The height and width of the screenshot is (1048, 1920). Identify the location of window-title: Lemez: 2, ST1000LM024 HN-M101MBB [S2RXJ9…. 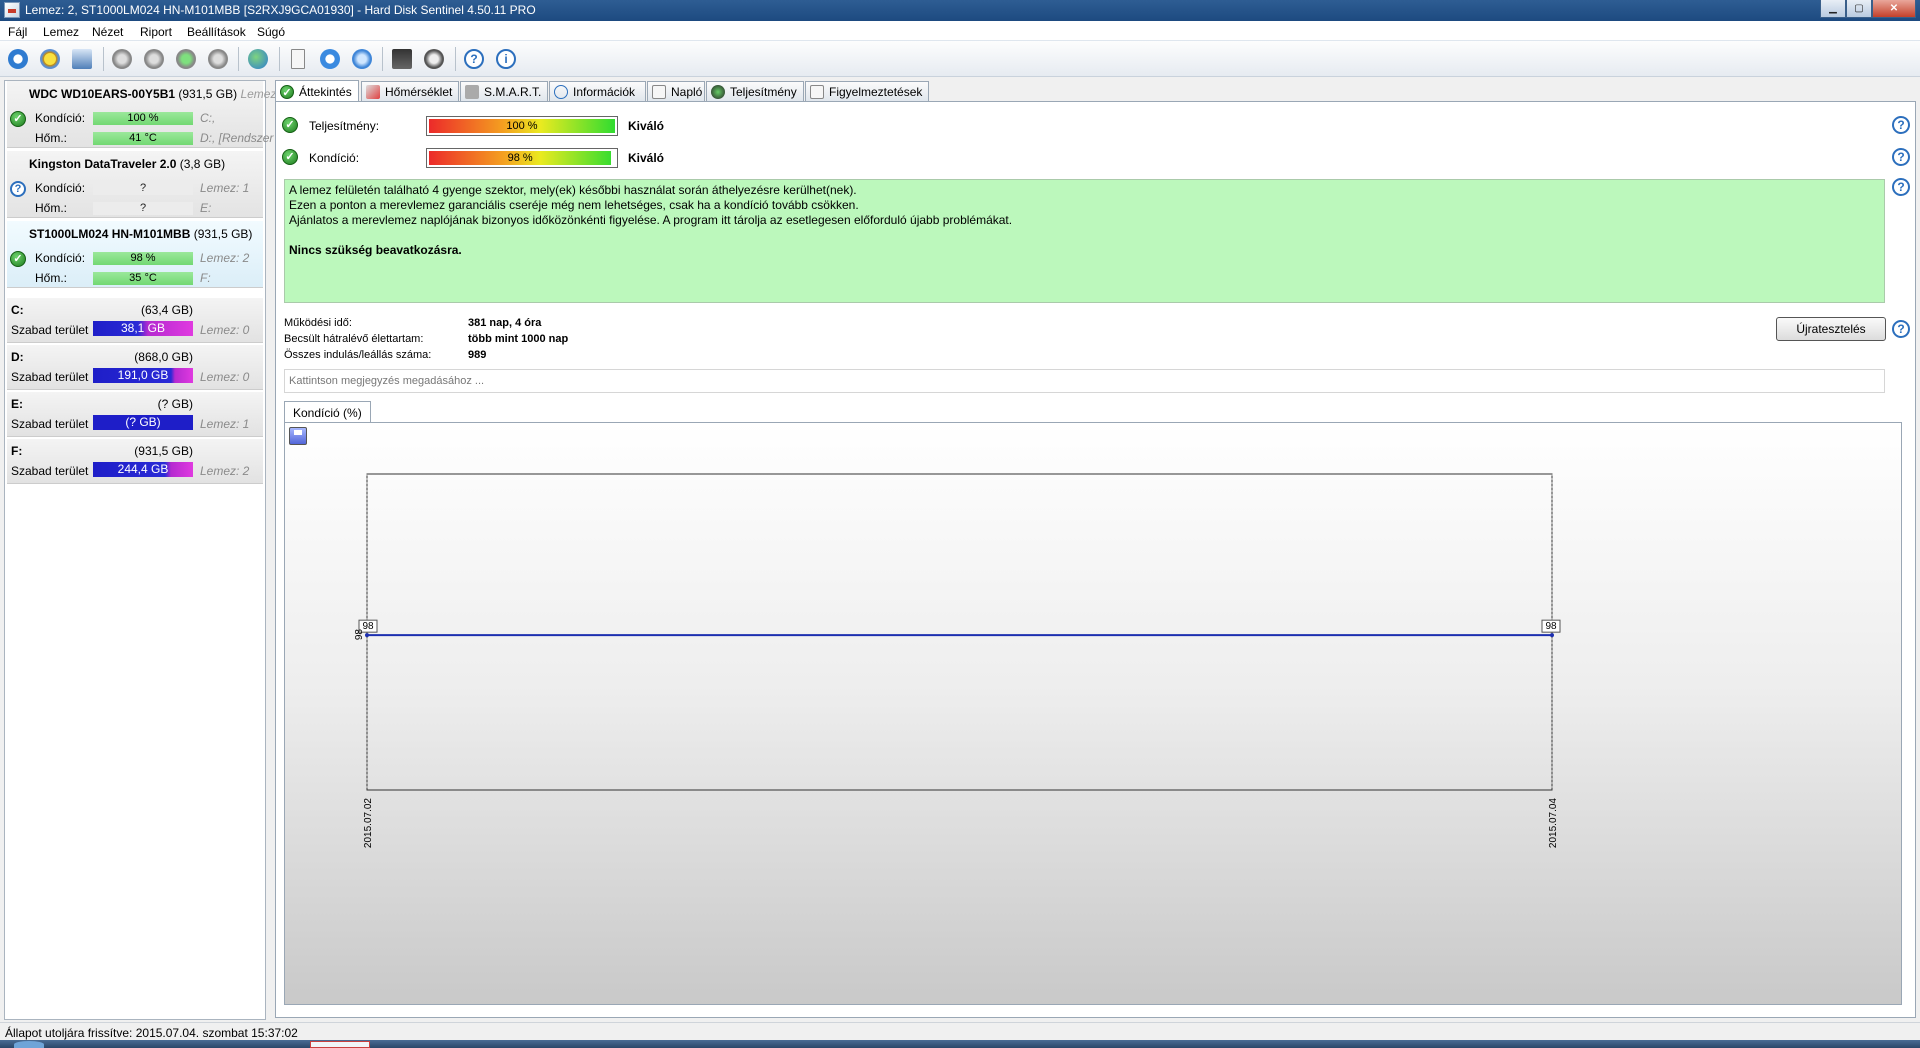
(280, 10).